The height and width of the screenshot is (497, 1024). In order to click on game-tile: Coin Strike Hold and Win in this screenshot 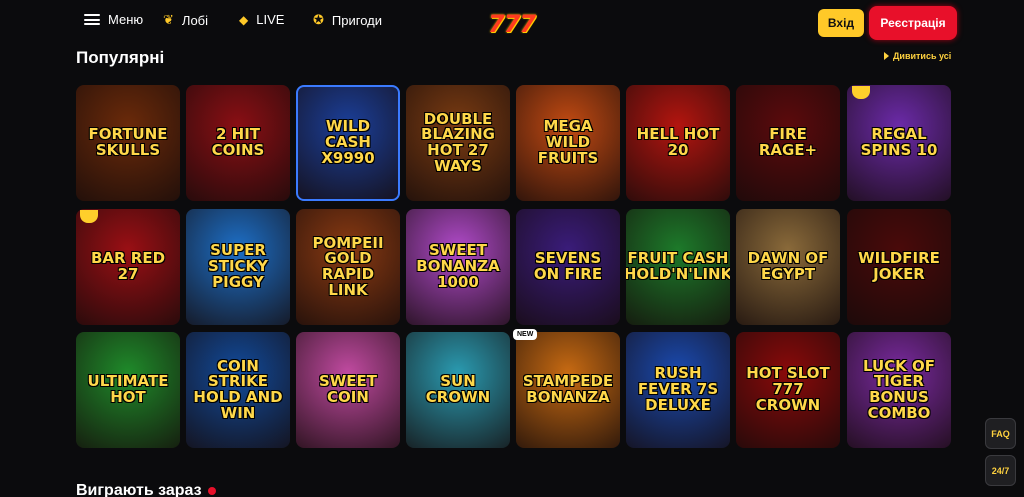, I will do `click(238, 390)`.